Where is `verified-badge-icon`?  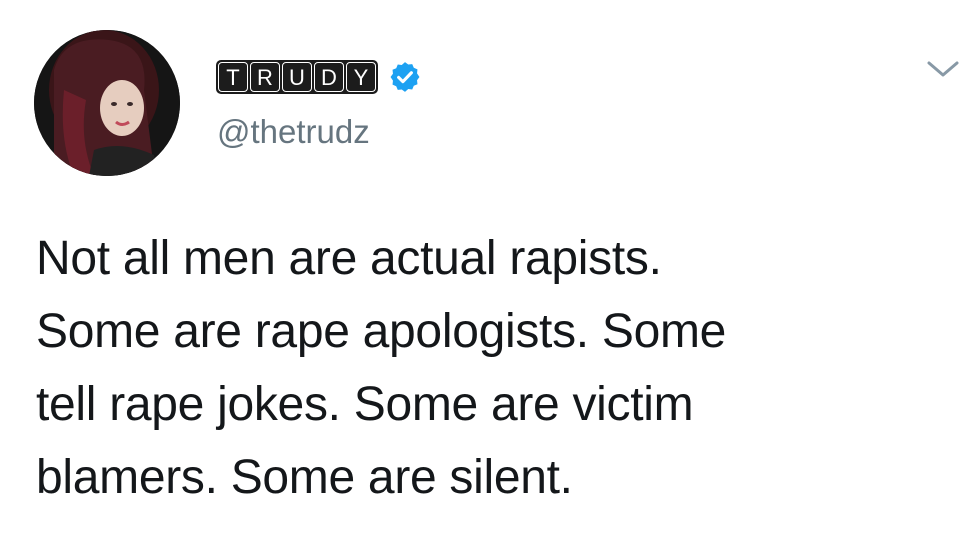
verified-badge-icon is located at coordinates (405, 77).